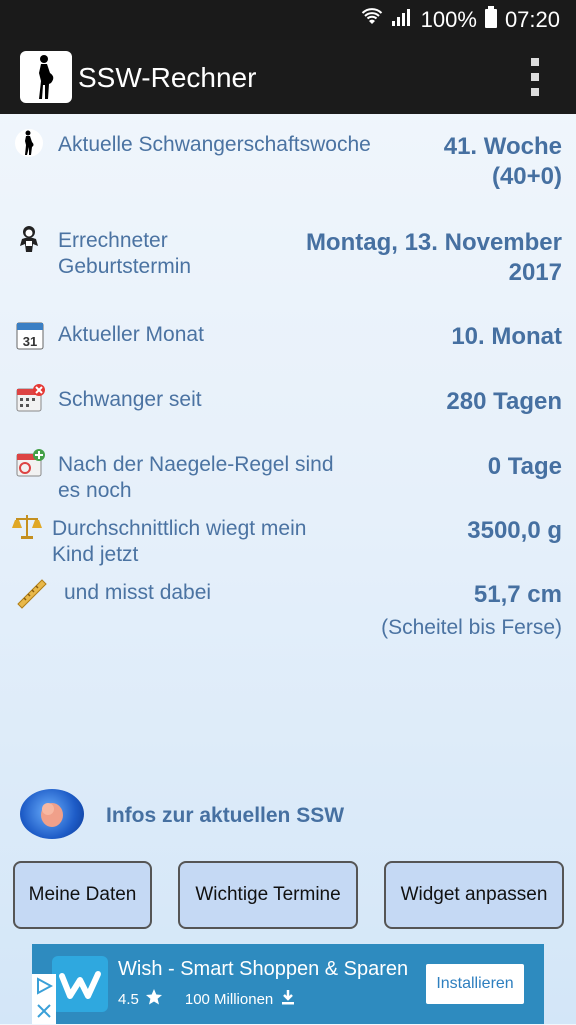  What do you see at coordinates (514, 530) in the screenshot?
I see `row-value: 3500,0 g` at bounding box center [514, 530].